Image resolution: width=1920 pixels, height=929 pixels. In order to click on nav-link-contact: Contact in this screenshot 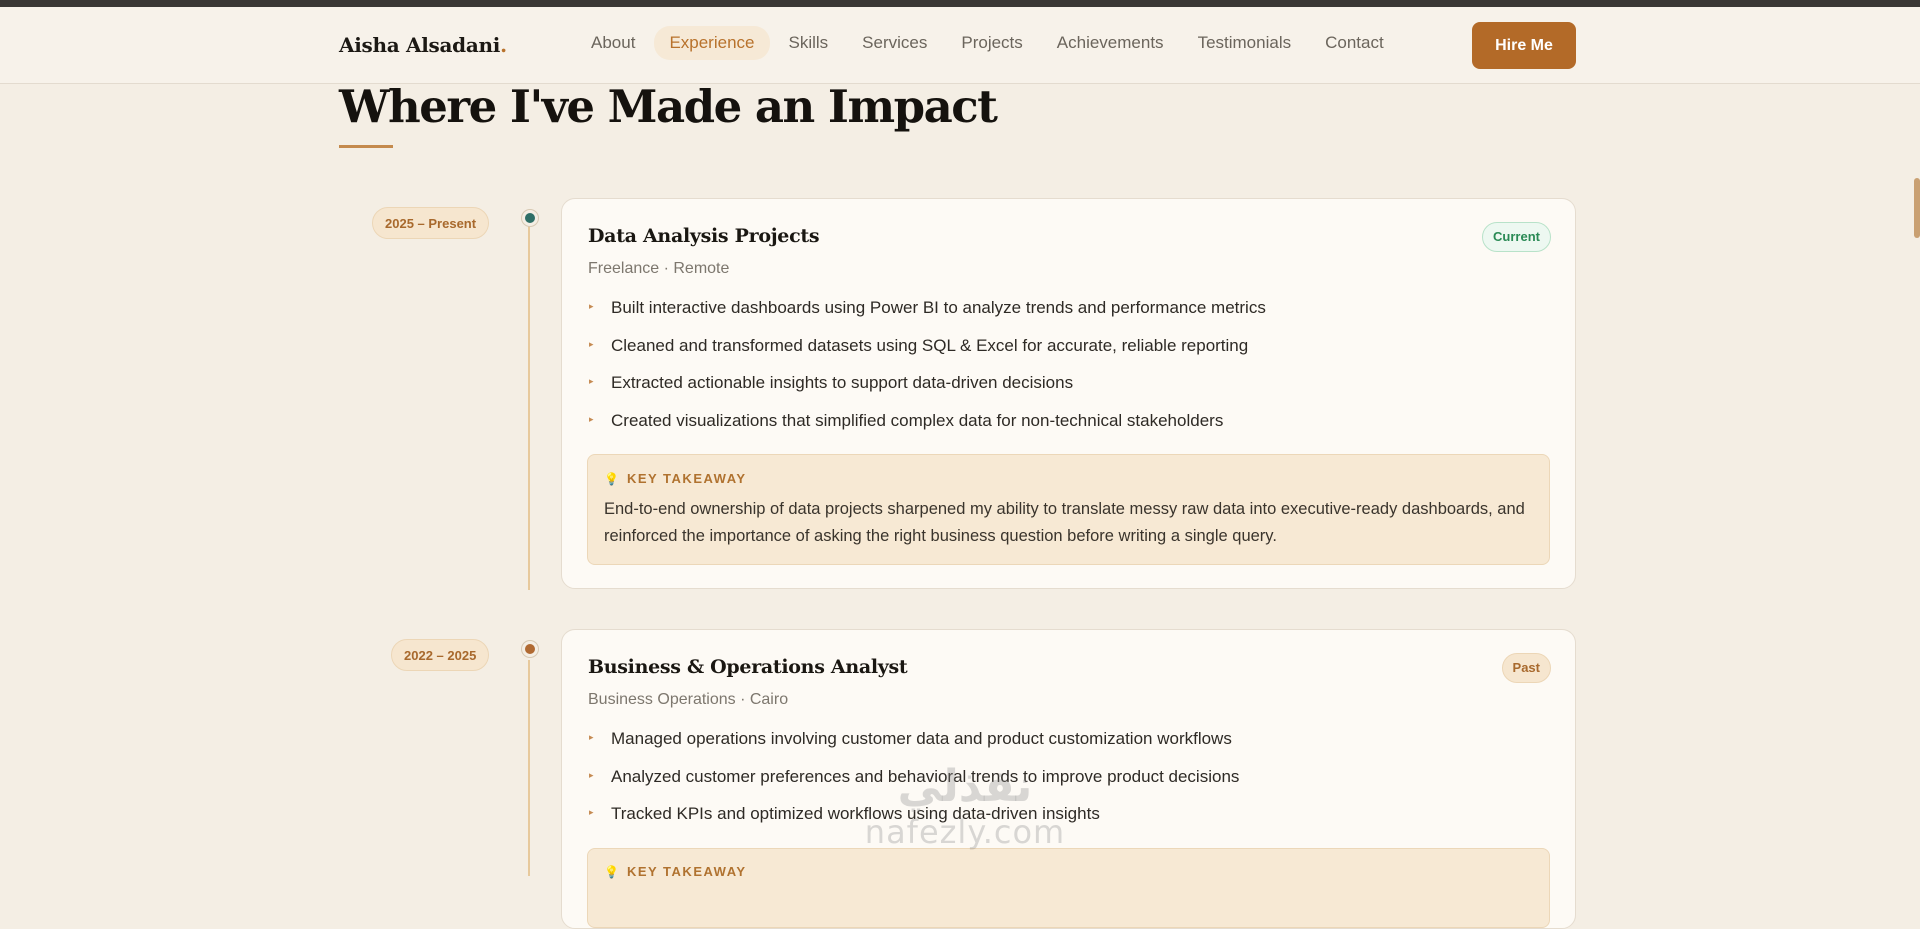, I will do `click(1354, 43)`.